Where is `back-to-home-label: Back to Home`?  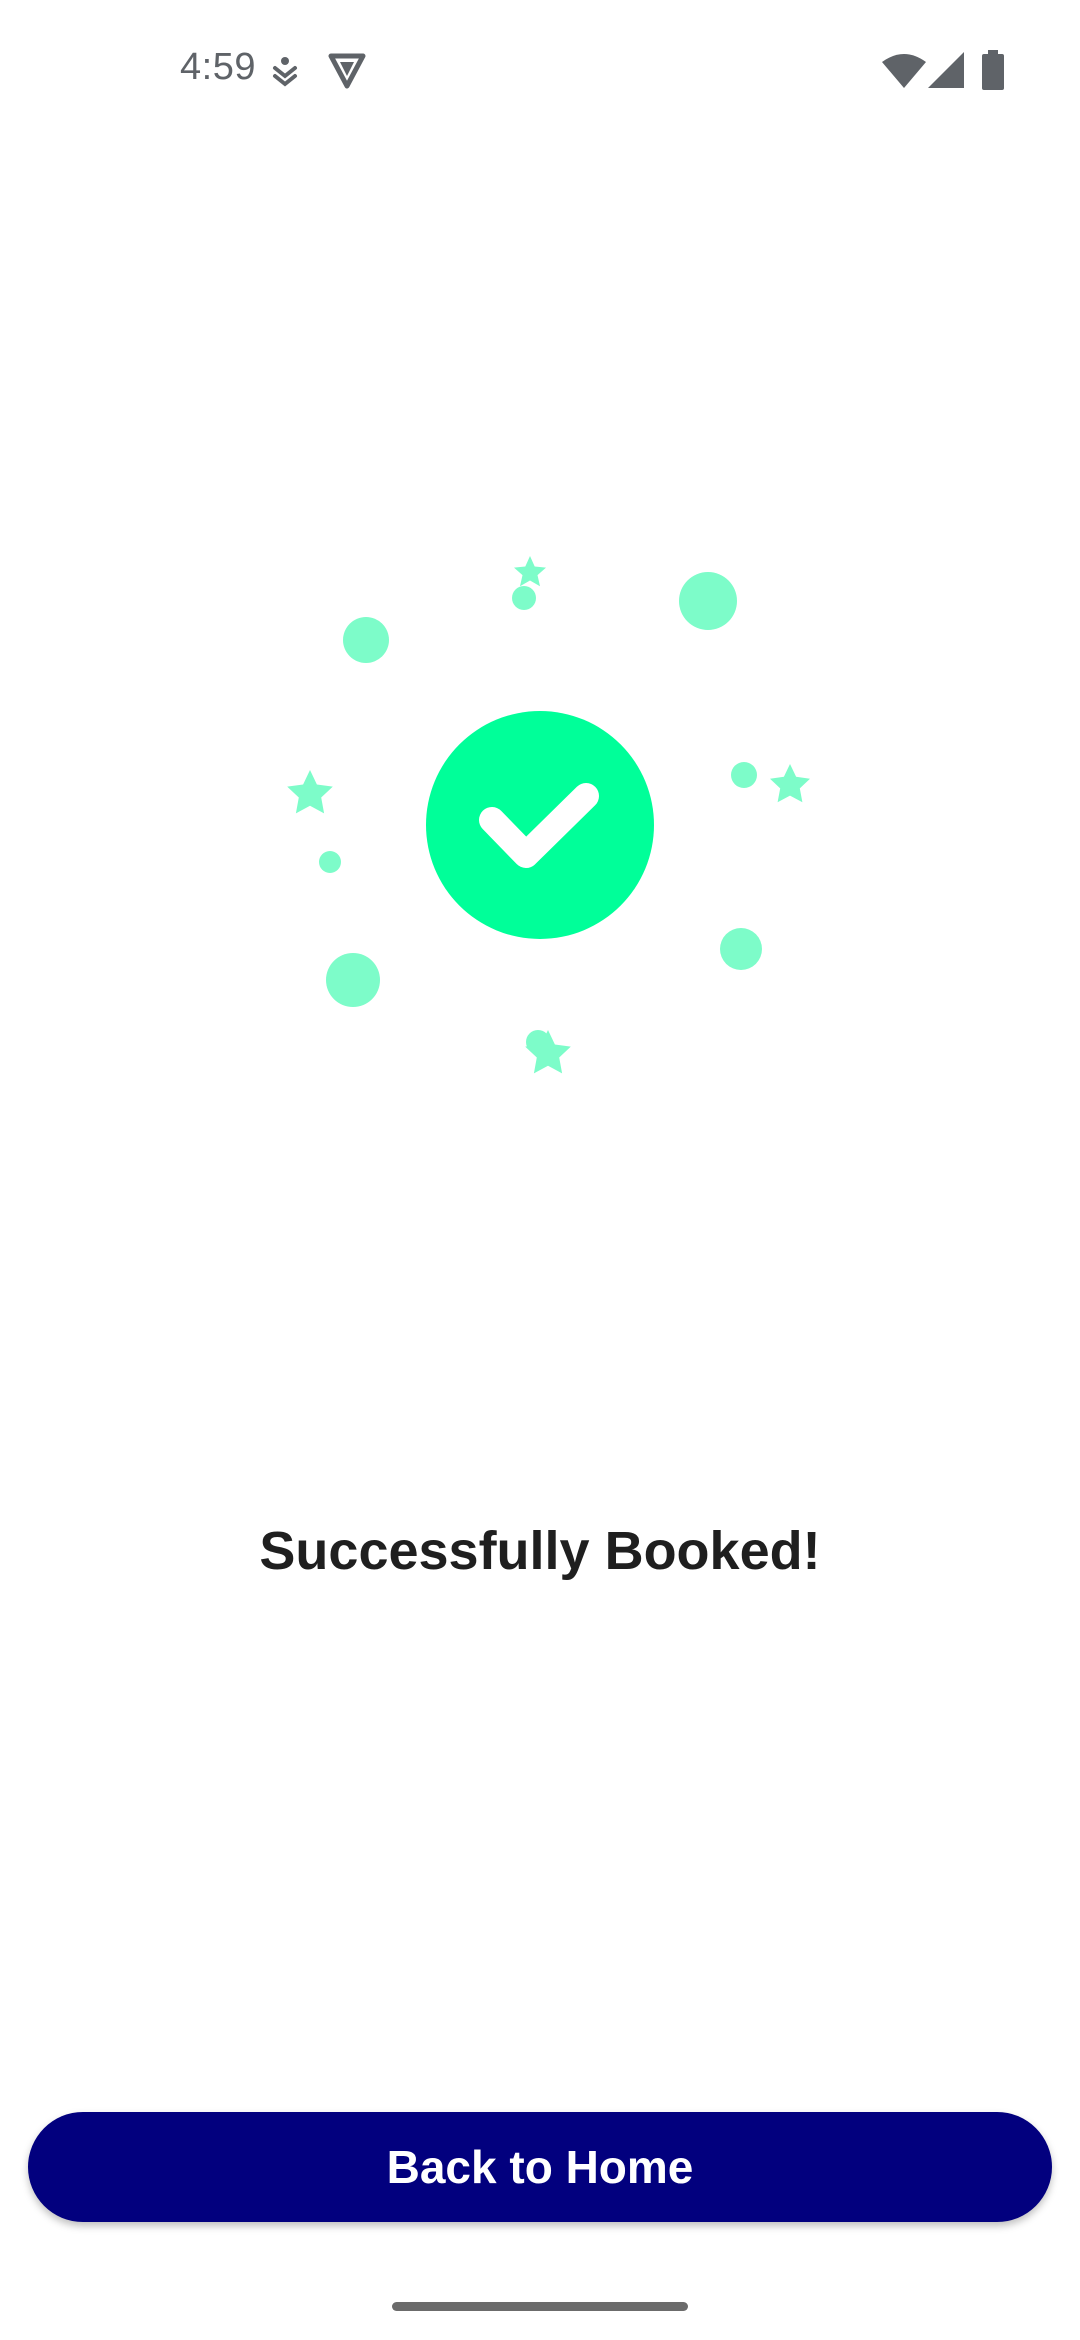
back-to-home-label: Back to Home is located at coordinates (540, 2167).